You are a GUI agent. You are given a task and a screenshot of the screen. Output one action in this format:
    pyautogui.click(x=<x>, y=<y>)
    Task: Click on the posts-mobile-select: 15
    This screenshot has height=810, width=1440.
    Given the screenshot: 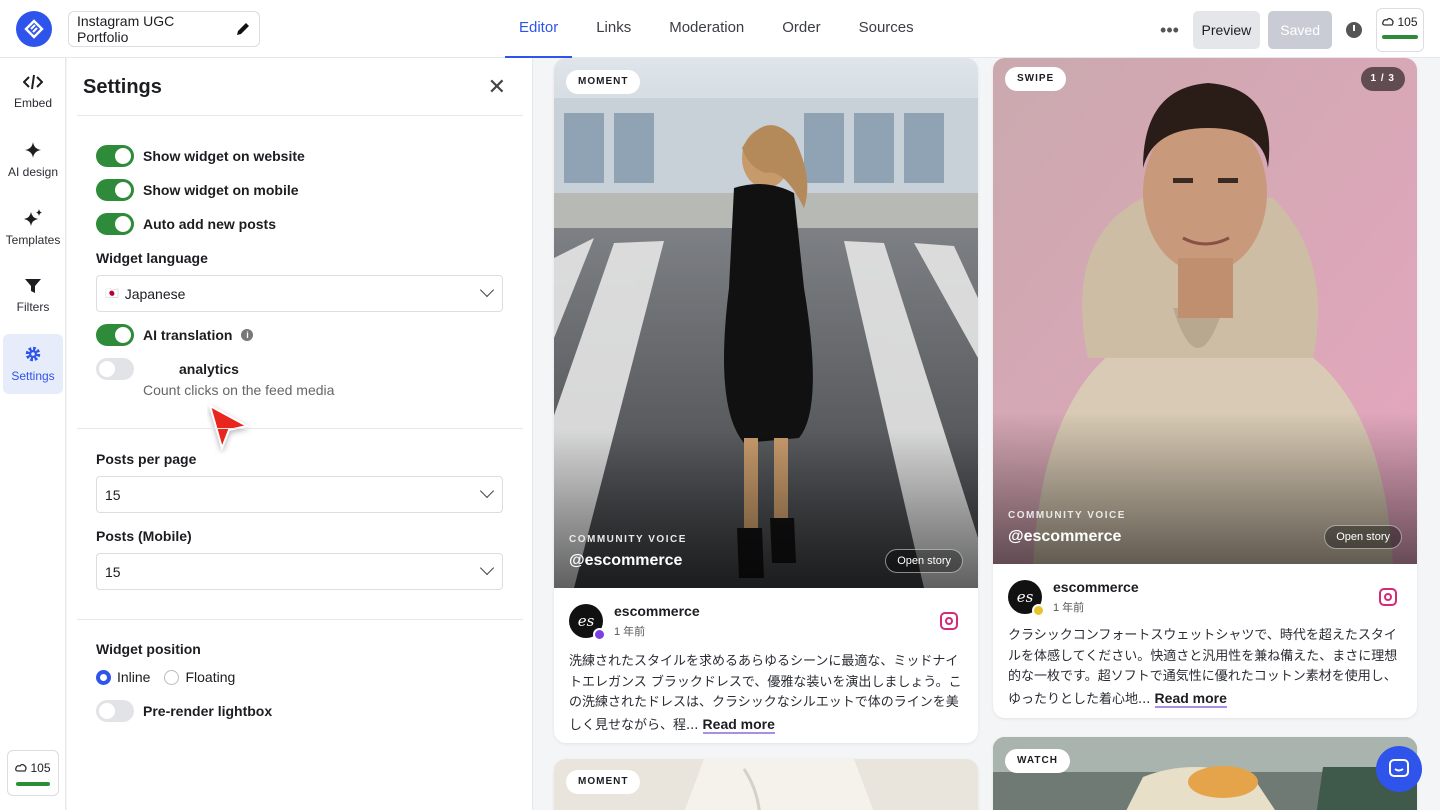 What is the action you would take?
    pyautogui.click(x=299, y=571)
    